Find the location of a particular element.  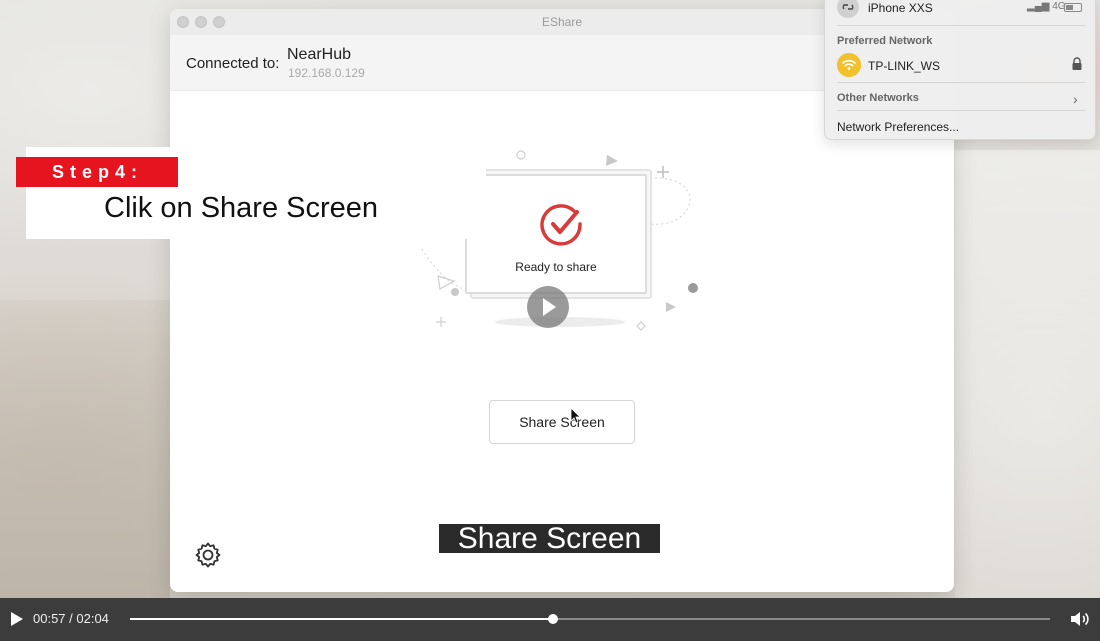

video-caption: Share Screen is located at coordinates (549, 539).